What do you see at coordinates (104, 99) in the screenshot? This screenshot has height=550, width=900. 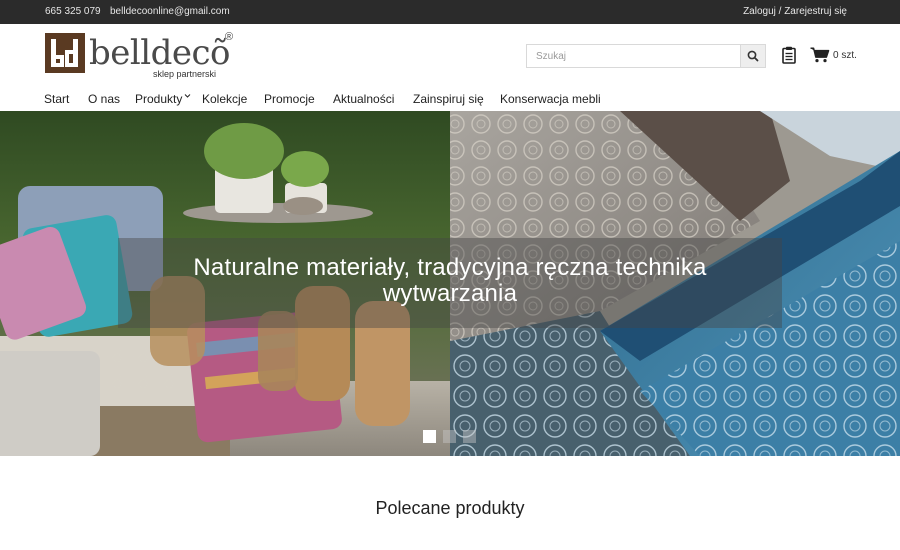 I see `nav-item-o-nas: O nas` at bounding box center [104, 99].